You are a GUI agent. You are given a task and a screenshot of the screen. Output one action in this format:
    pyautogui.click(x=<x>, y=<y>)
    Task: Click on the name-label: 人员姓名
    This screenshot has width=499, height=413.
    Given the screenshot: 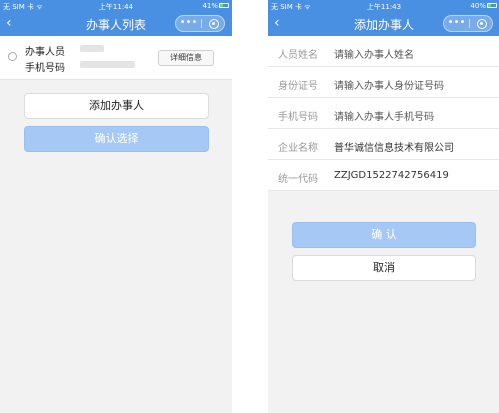 What is the action you would take?
    pyautogui.click(x=298, y=55)
    